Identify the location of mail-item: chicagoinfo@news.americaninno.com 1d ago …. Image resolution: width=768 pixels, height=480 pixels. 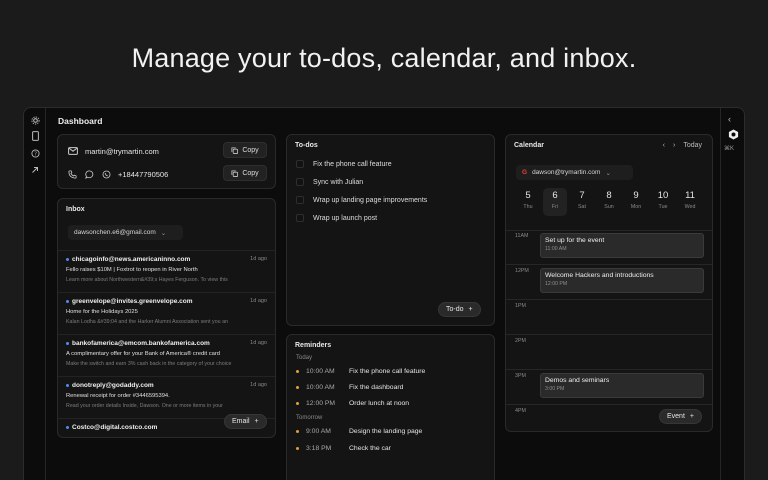
(166, 271).